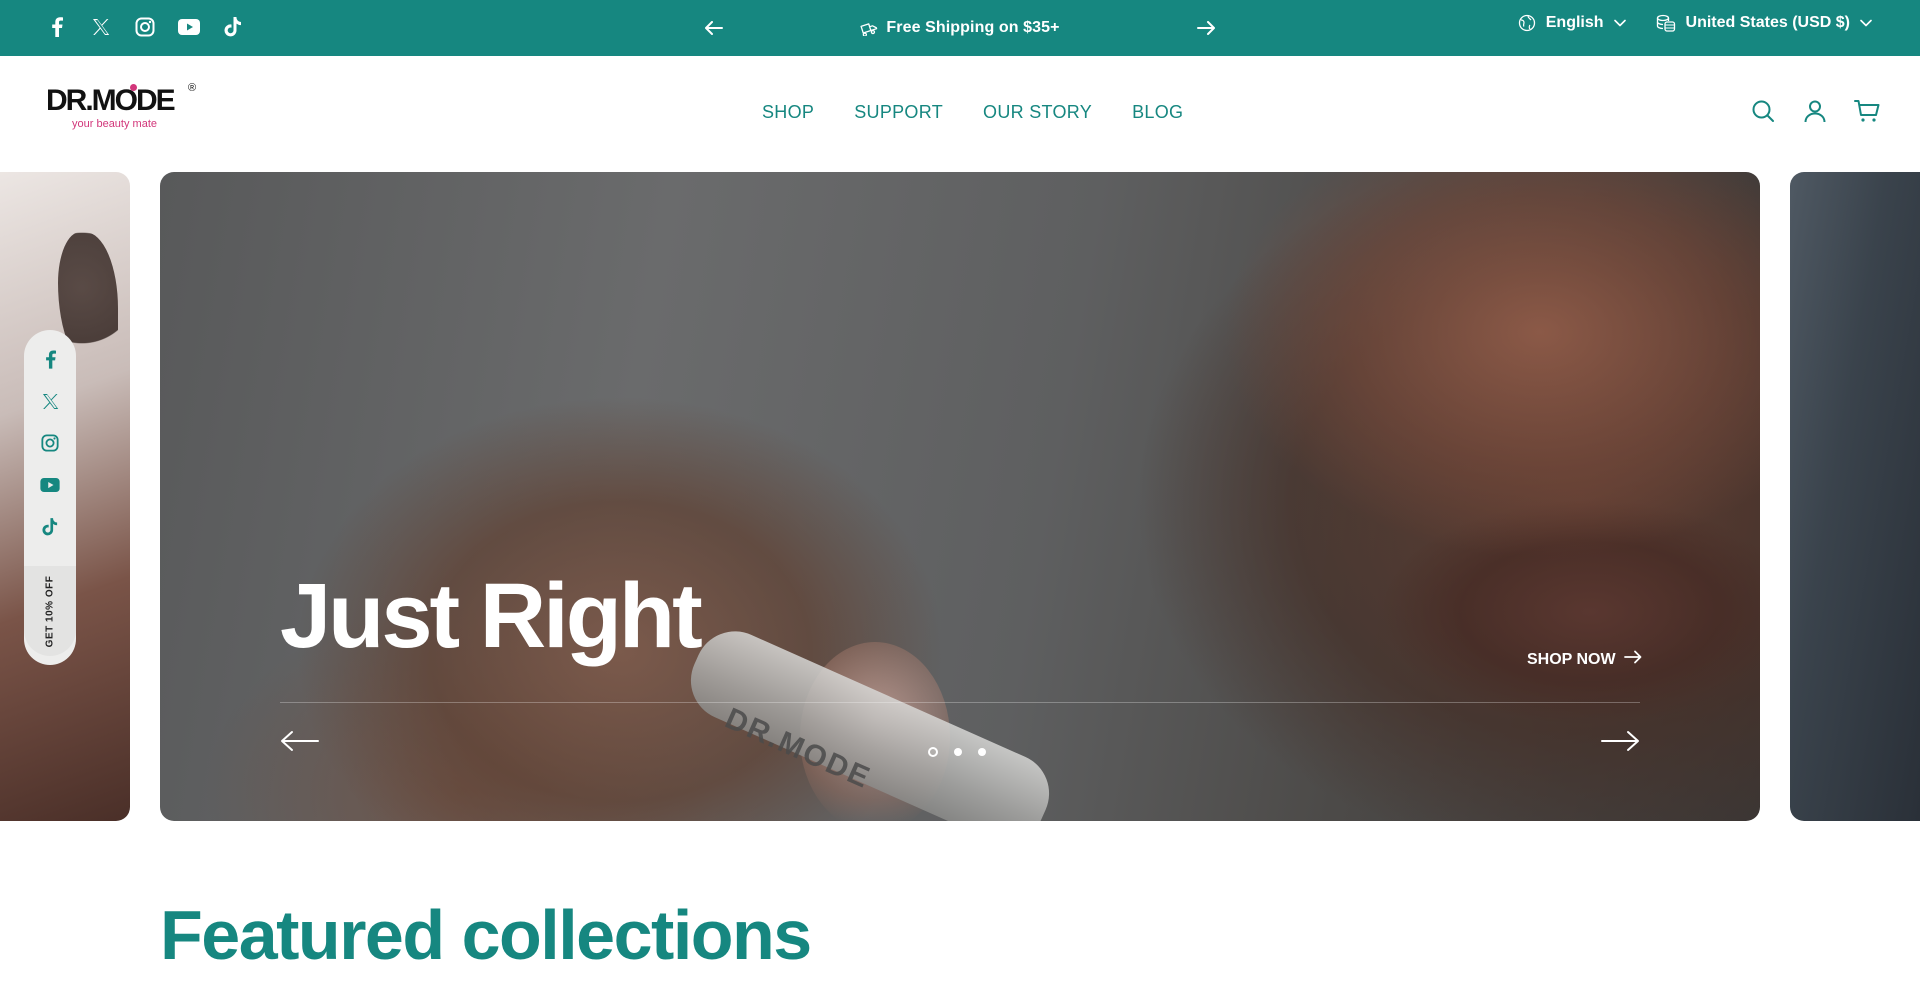 This screenshot has width=1920, height=993. Describe the element at coordinates (1620, 741) in the screenshot. I see `slider-next-arrow-icon` at that location.